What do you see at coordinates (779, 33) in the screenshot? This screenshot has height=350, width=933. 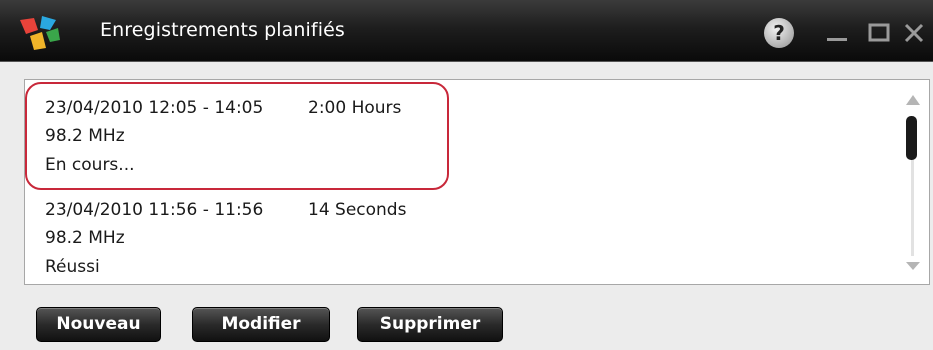 I see `help-button: ?` at bounding box center [779, 33].